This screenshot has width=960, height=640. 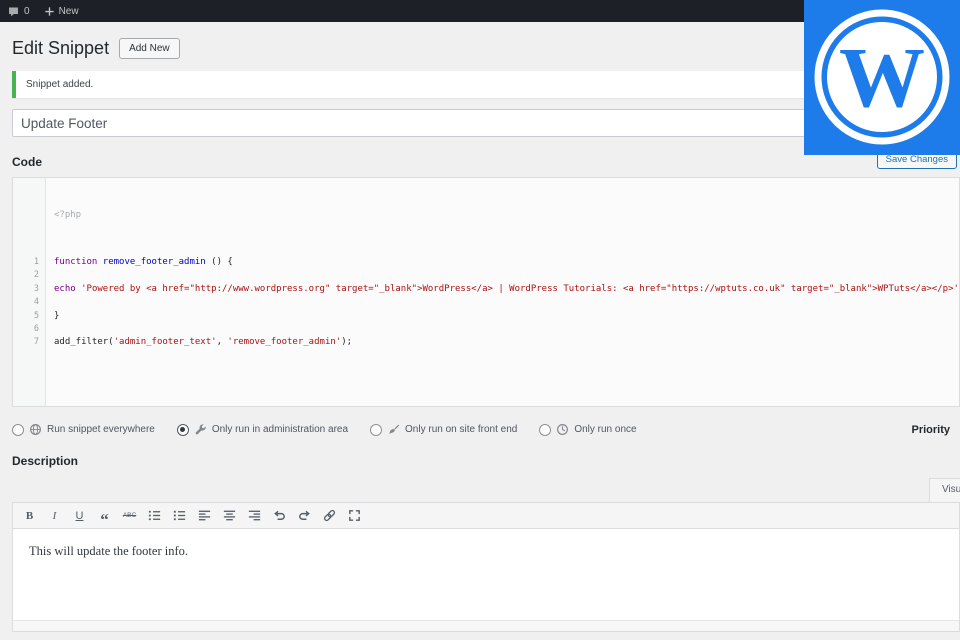 I want to click on scope-option: Only run in administration area, so click(x=262, y=429).